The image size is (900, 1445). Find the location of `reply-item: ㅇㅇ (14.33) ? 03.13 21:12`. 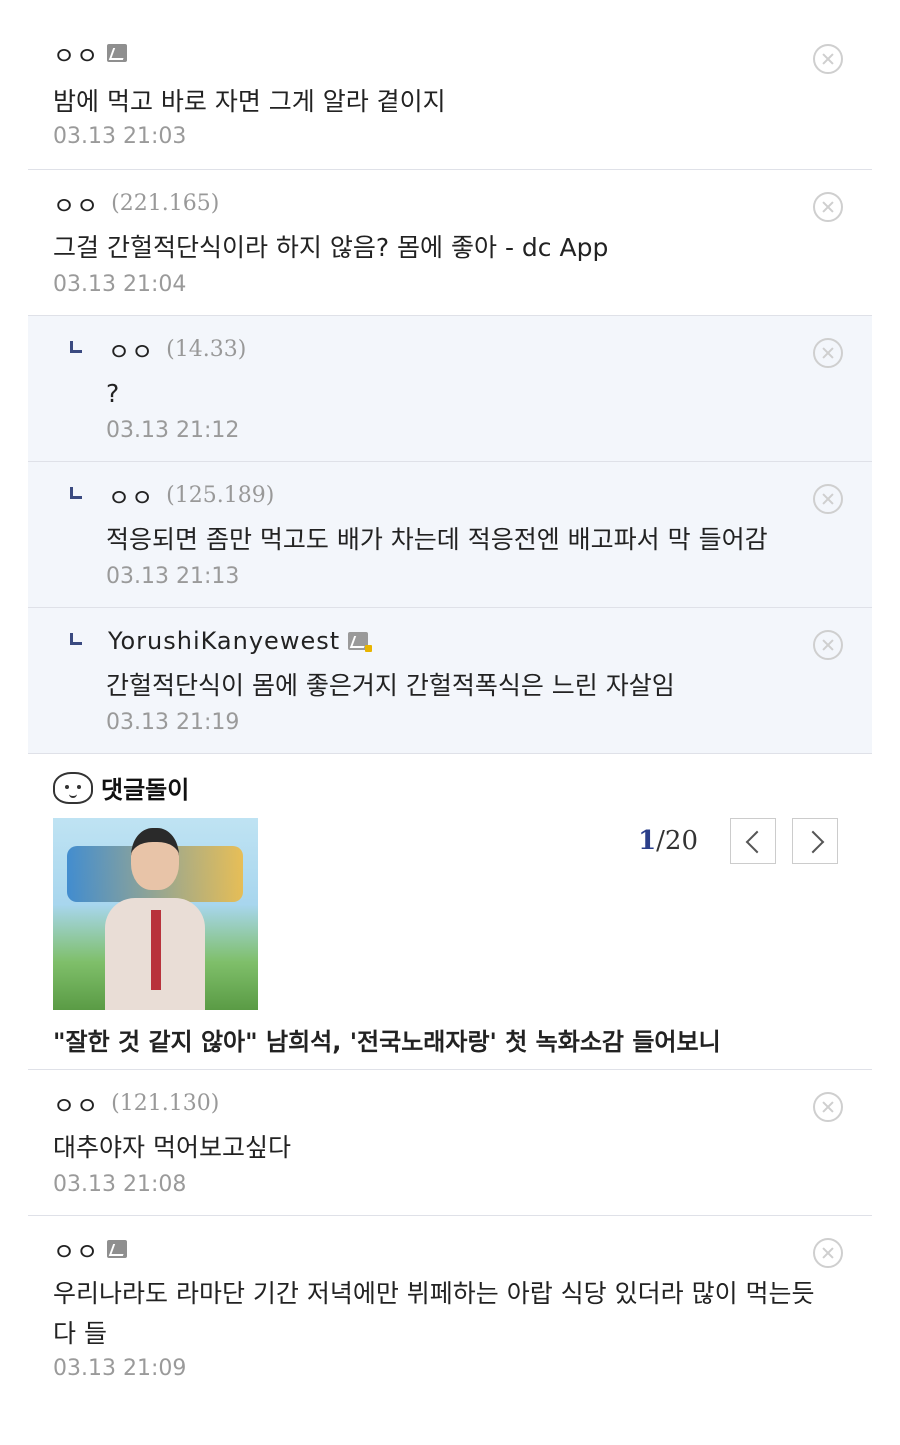

reply-item: ㅇㅇ (14.33) ? 03.13 21:12 is located at coordinates (450, 389).